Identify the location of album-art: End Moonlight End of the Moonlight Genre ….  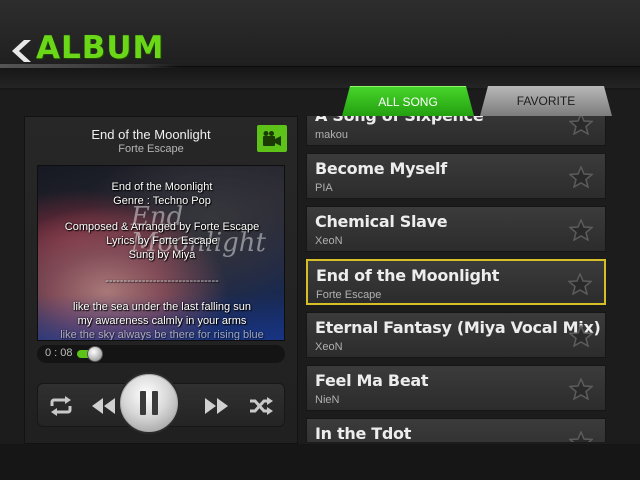
(161, 253).